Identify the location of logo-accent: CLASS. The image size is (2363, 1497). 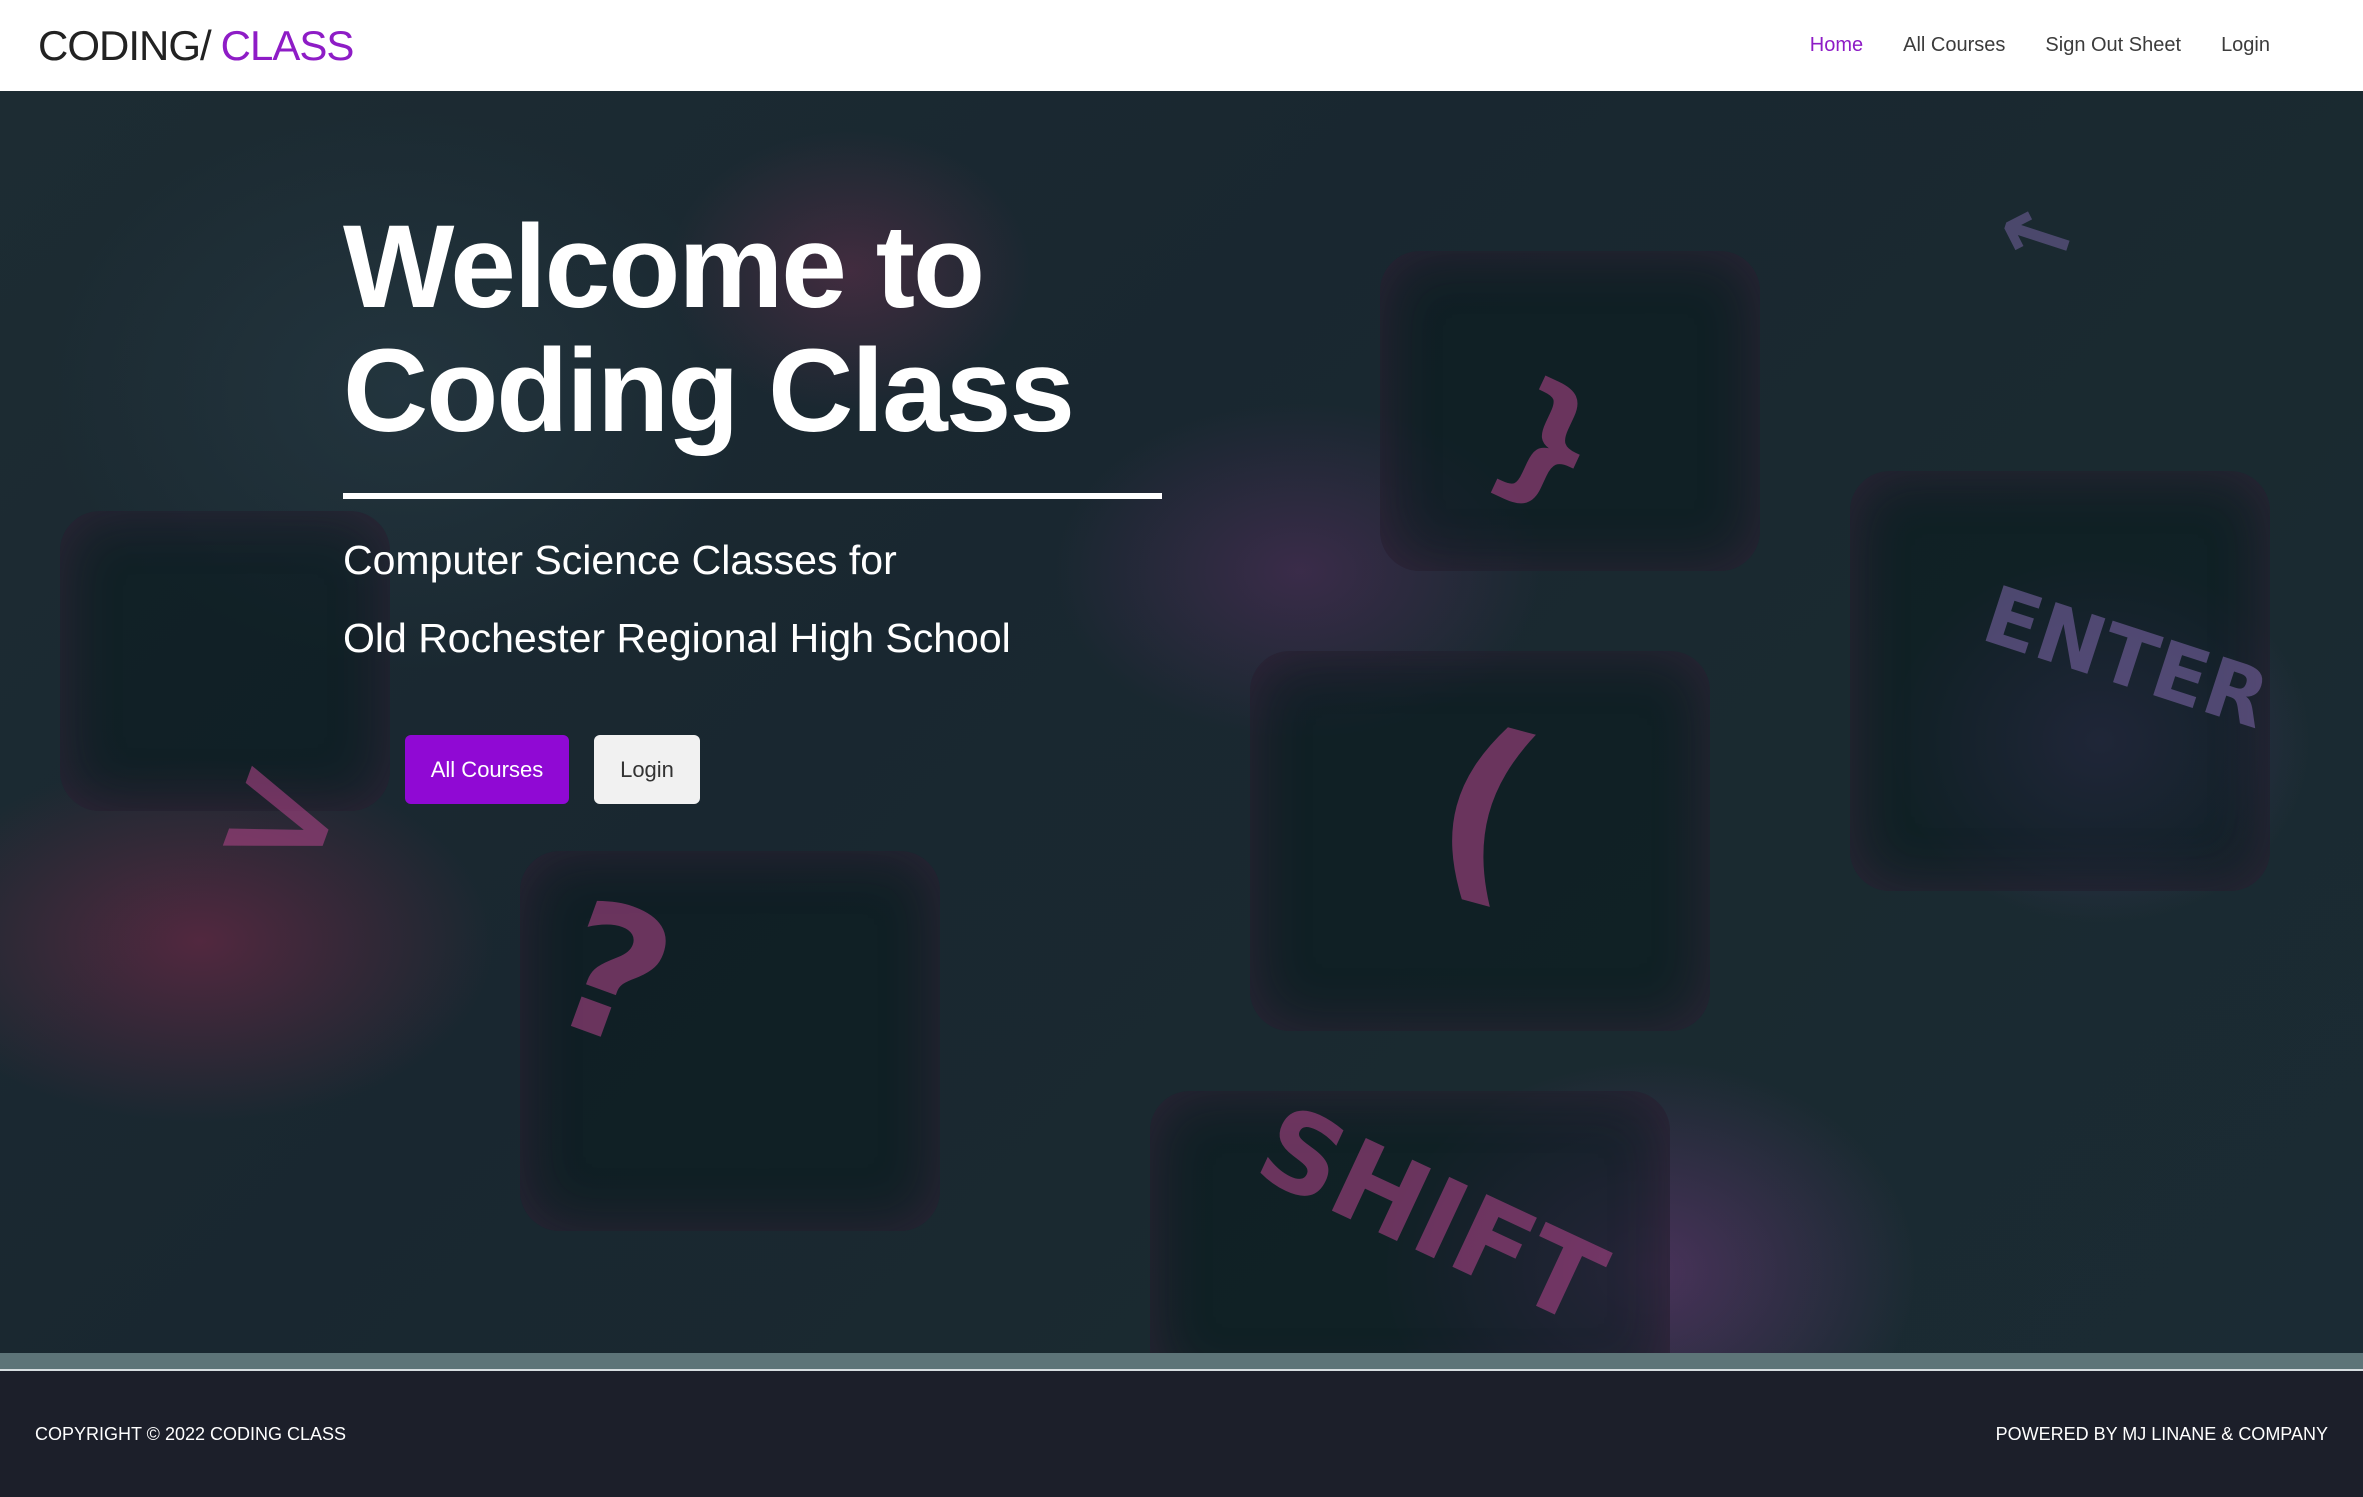
(287, 45).